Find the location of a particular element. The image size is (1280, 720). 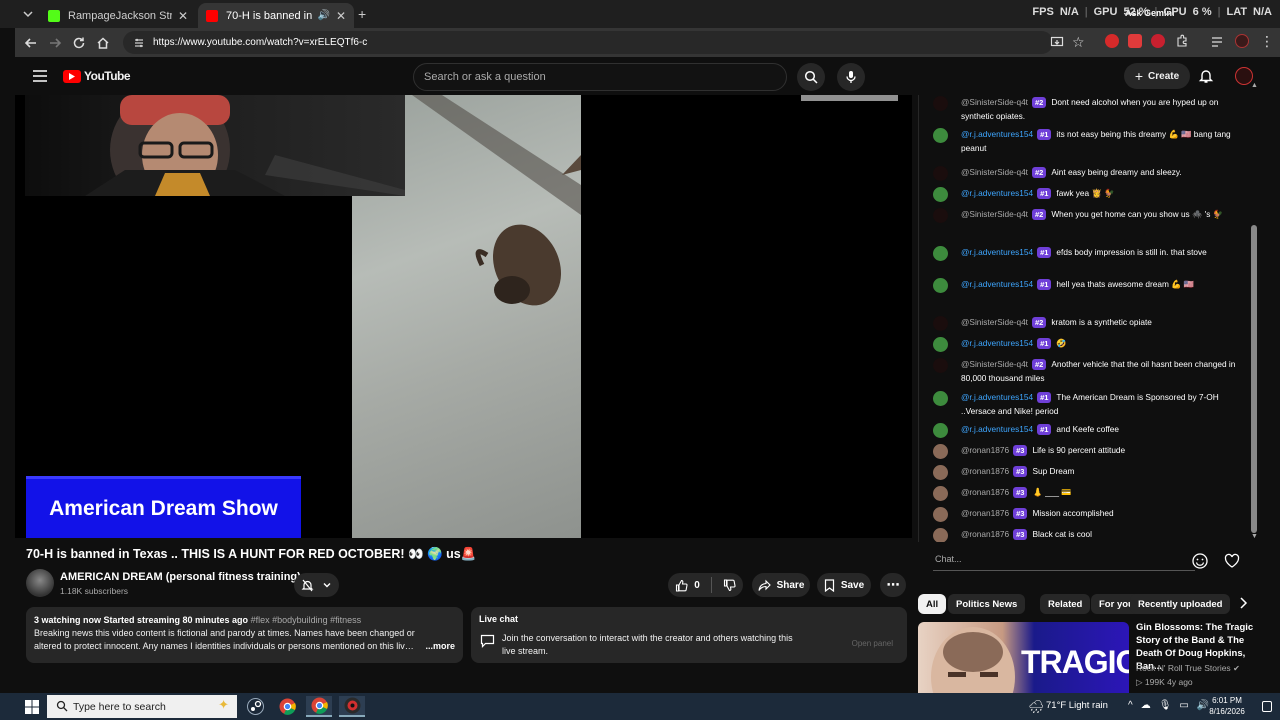

tab-rampagejackson: RampageJackson Stream - Wat ✕ is located at coordinates (118, 15).